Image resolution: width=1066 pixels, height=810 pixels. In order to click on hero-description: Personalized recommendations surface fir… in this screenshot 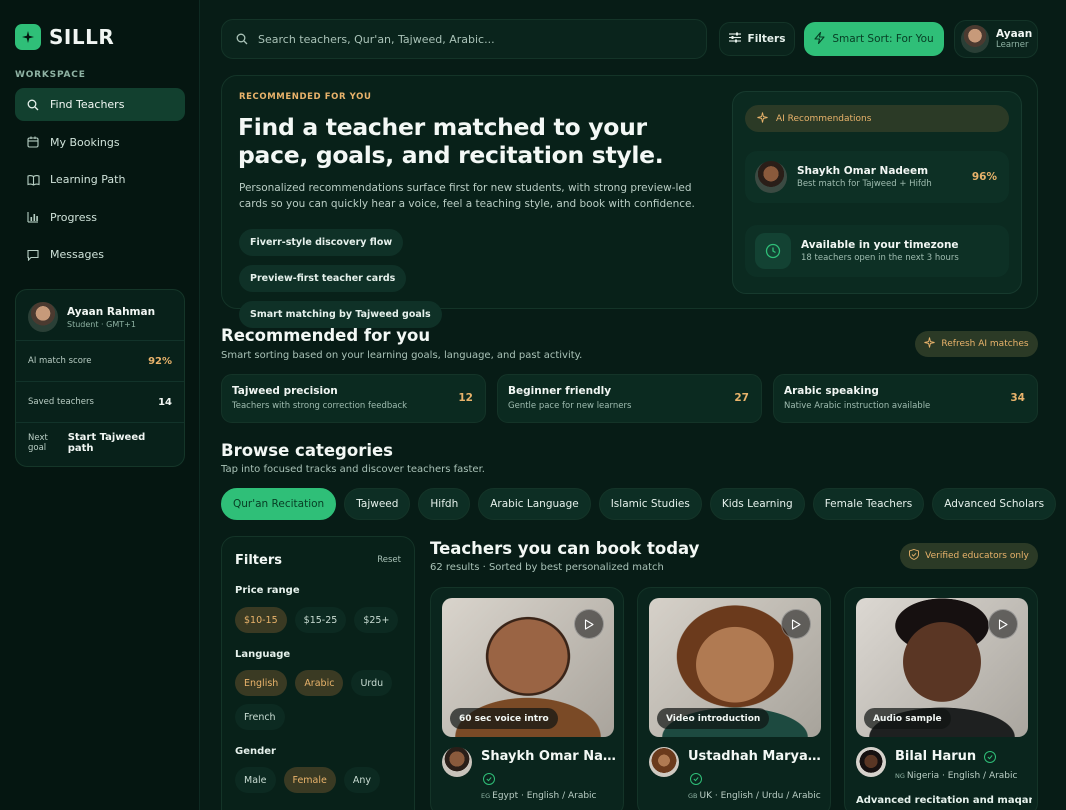, I will do `click(467, 196)`.